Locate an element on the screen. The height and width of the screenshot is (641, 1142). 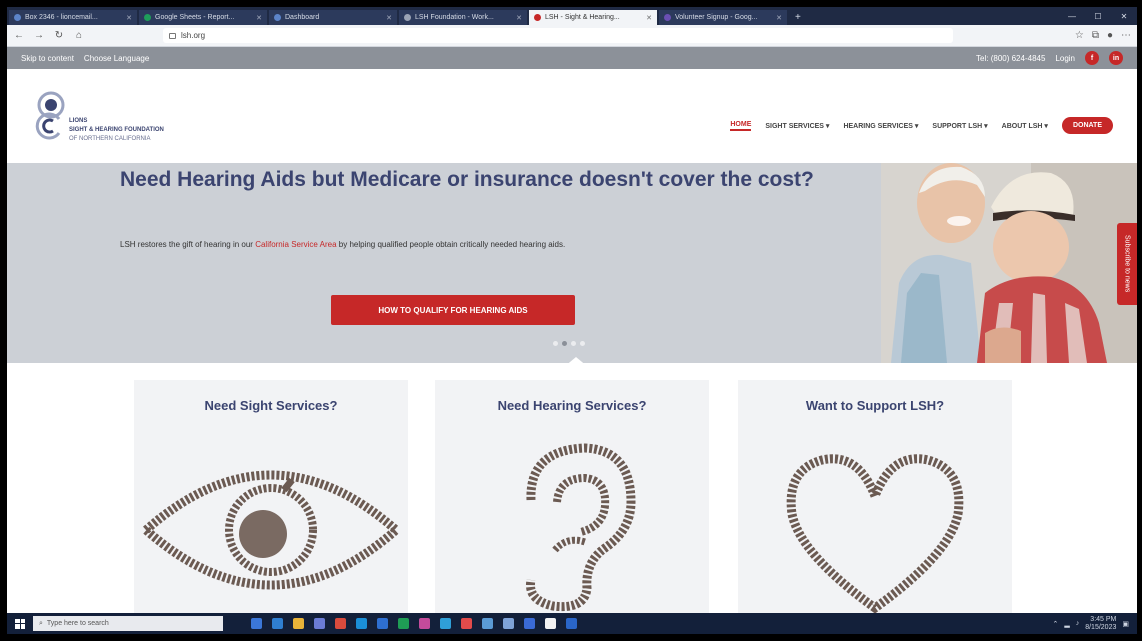
mail-icon is located at coordinates (361, 623).